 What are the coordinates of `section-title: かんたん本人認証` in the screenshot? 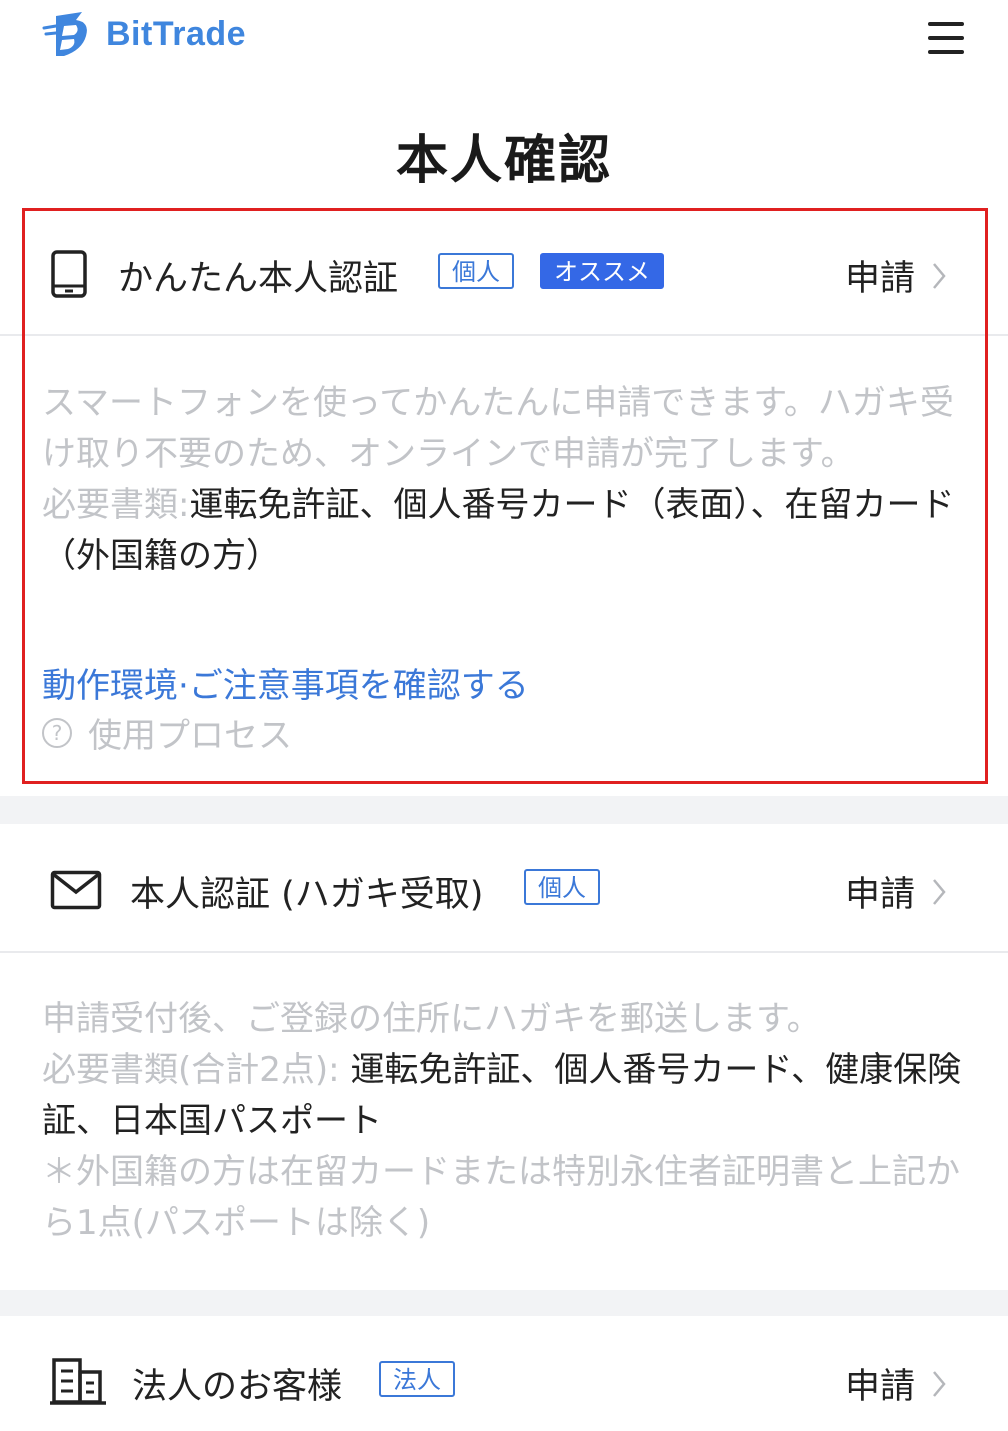 It's located at (258, 279).